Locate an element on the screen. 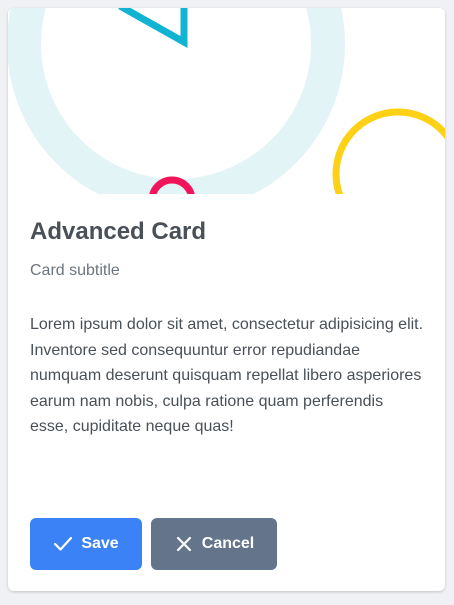 The image size is (454, 605). close-icon is located at coordinates (184, 544).